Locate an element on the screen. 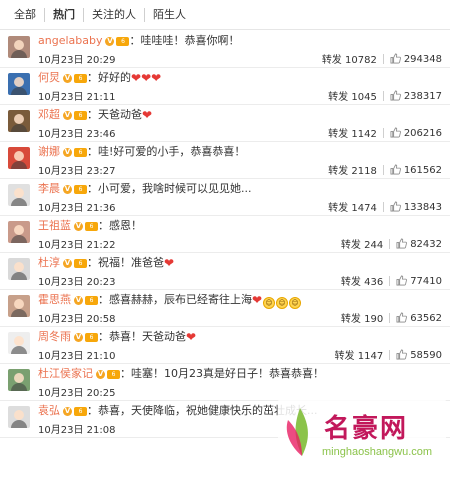  like-button: 206216 is located at coordinates (416, 133).